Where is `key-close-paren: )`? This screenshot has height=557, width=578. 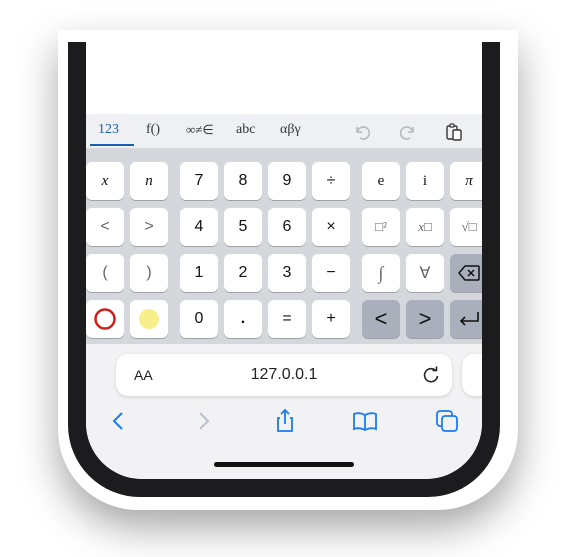
key-close-paren: ) is located at coordinates (149, 273).